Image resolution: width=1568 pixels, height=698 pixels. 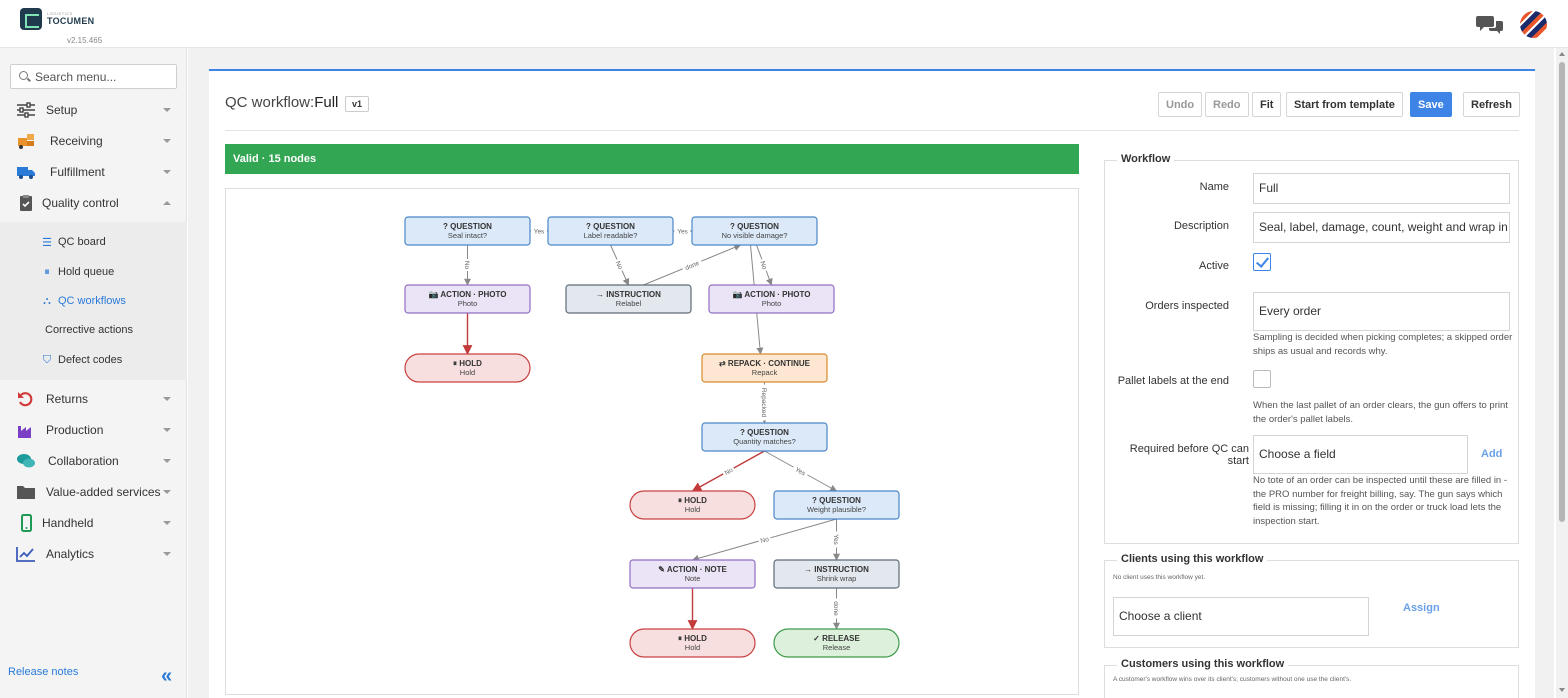 I want to click on sidebar-item-quality-control: Quality control, so click(x=93, y=202).